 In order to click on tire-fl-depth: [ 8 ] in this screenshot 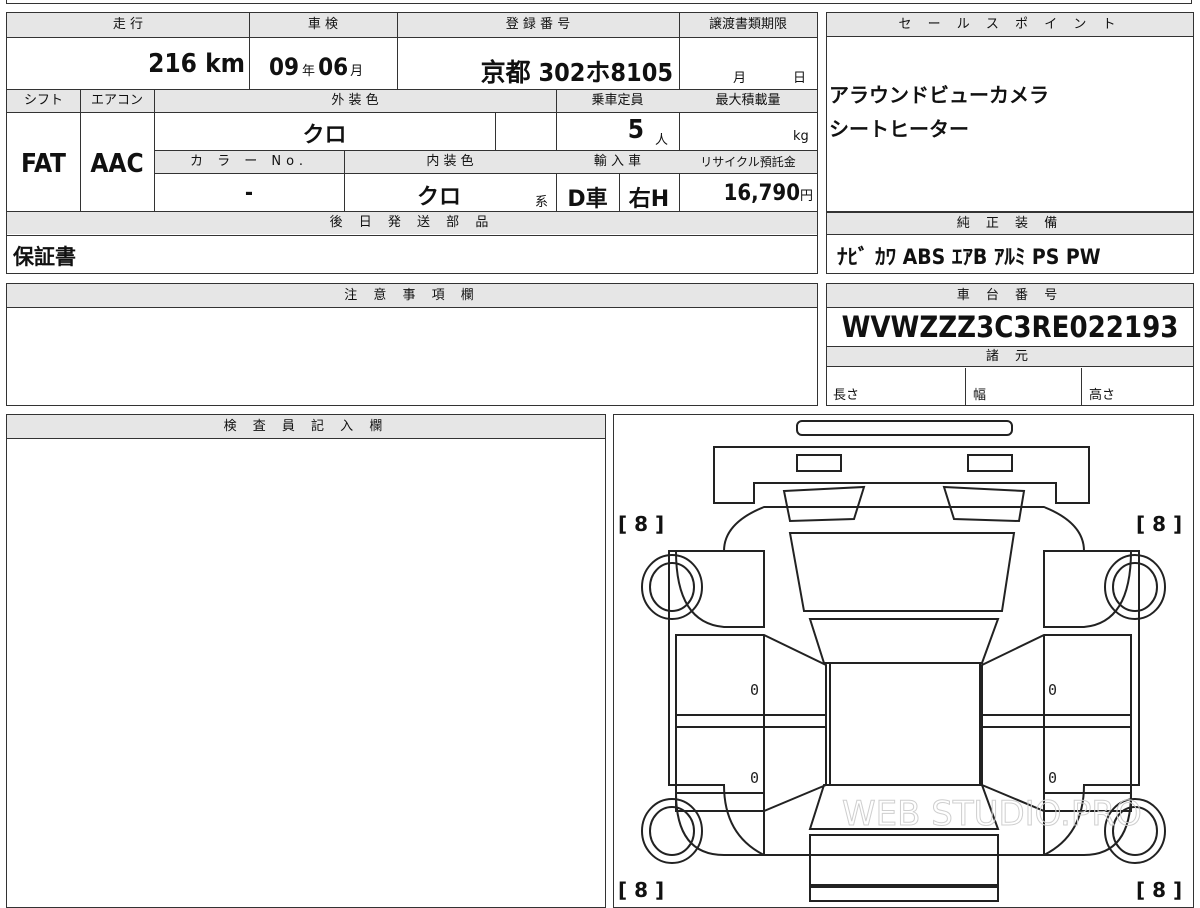, I will do `click(641, 524)`.